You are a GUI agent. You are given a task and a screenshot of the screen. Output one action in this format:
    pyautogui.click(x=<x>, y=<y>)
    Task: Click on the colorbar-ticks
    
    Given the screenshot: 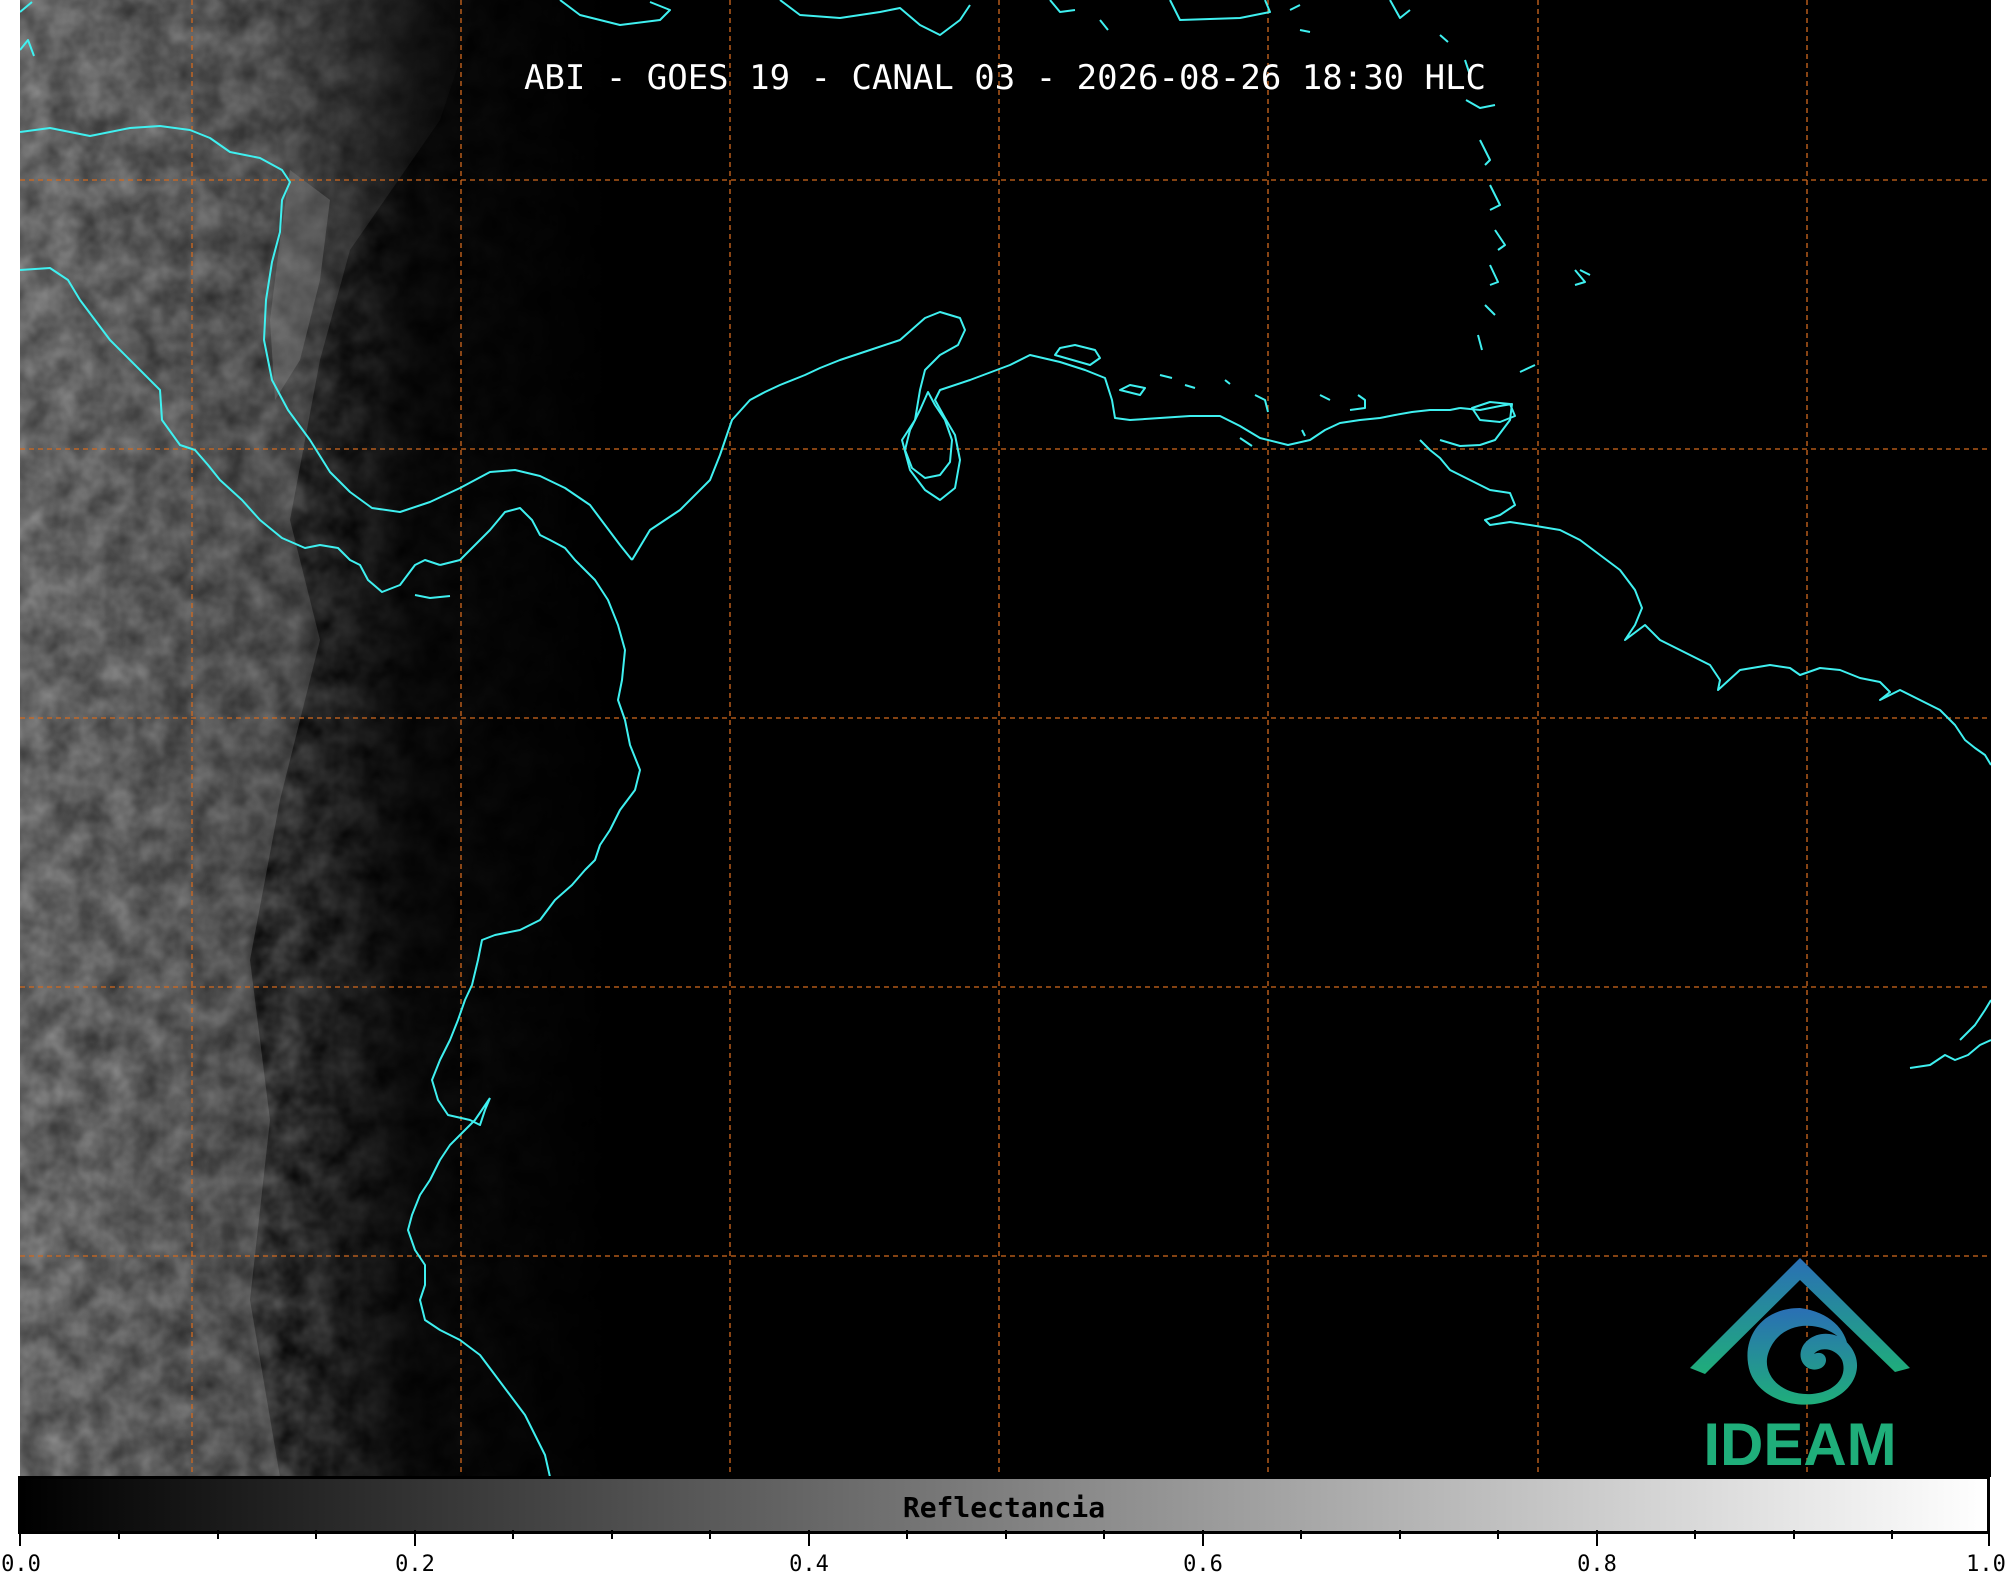 What is the action you would take?
    pyautogui.click(x=1004, y=1538)
    